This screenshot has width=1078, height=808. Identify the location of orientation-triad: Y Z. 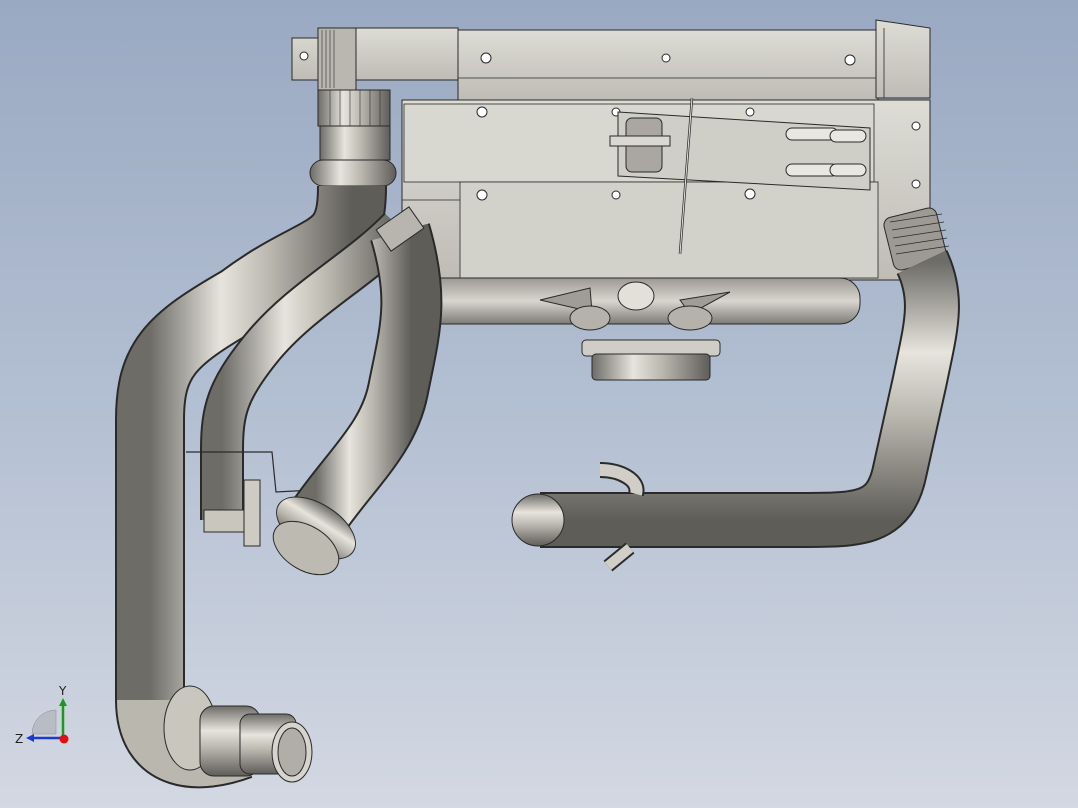
(45, 717).